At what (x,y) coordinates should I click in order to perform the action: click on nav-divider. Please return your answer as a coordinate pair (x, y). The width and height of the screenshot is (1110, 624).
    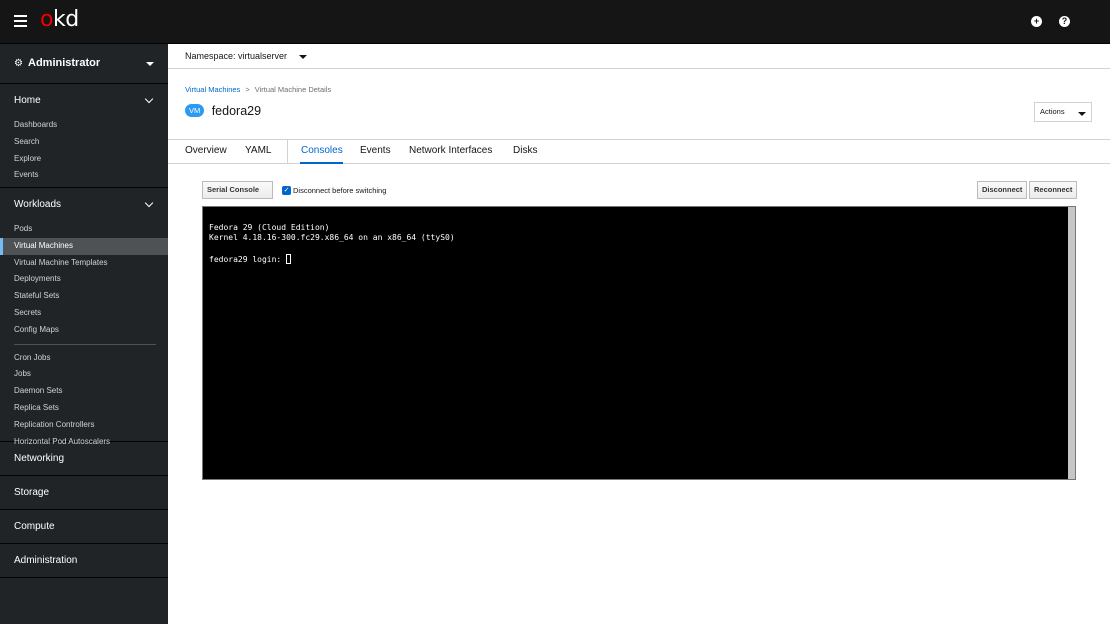
    Looking at the image, I should click on (85, 344).